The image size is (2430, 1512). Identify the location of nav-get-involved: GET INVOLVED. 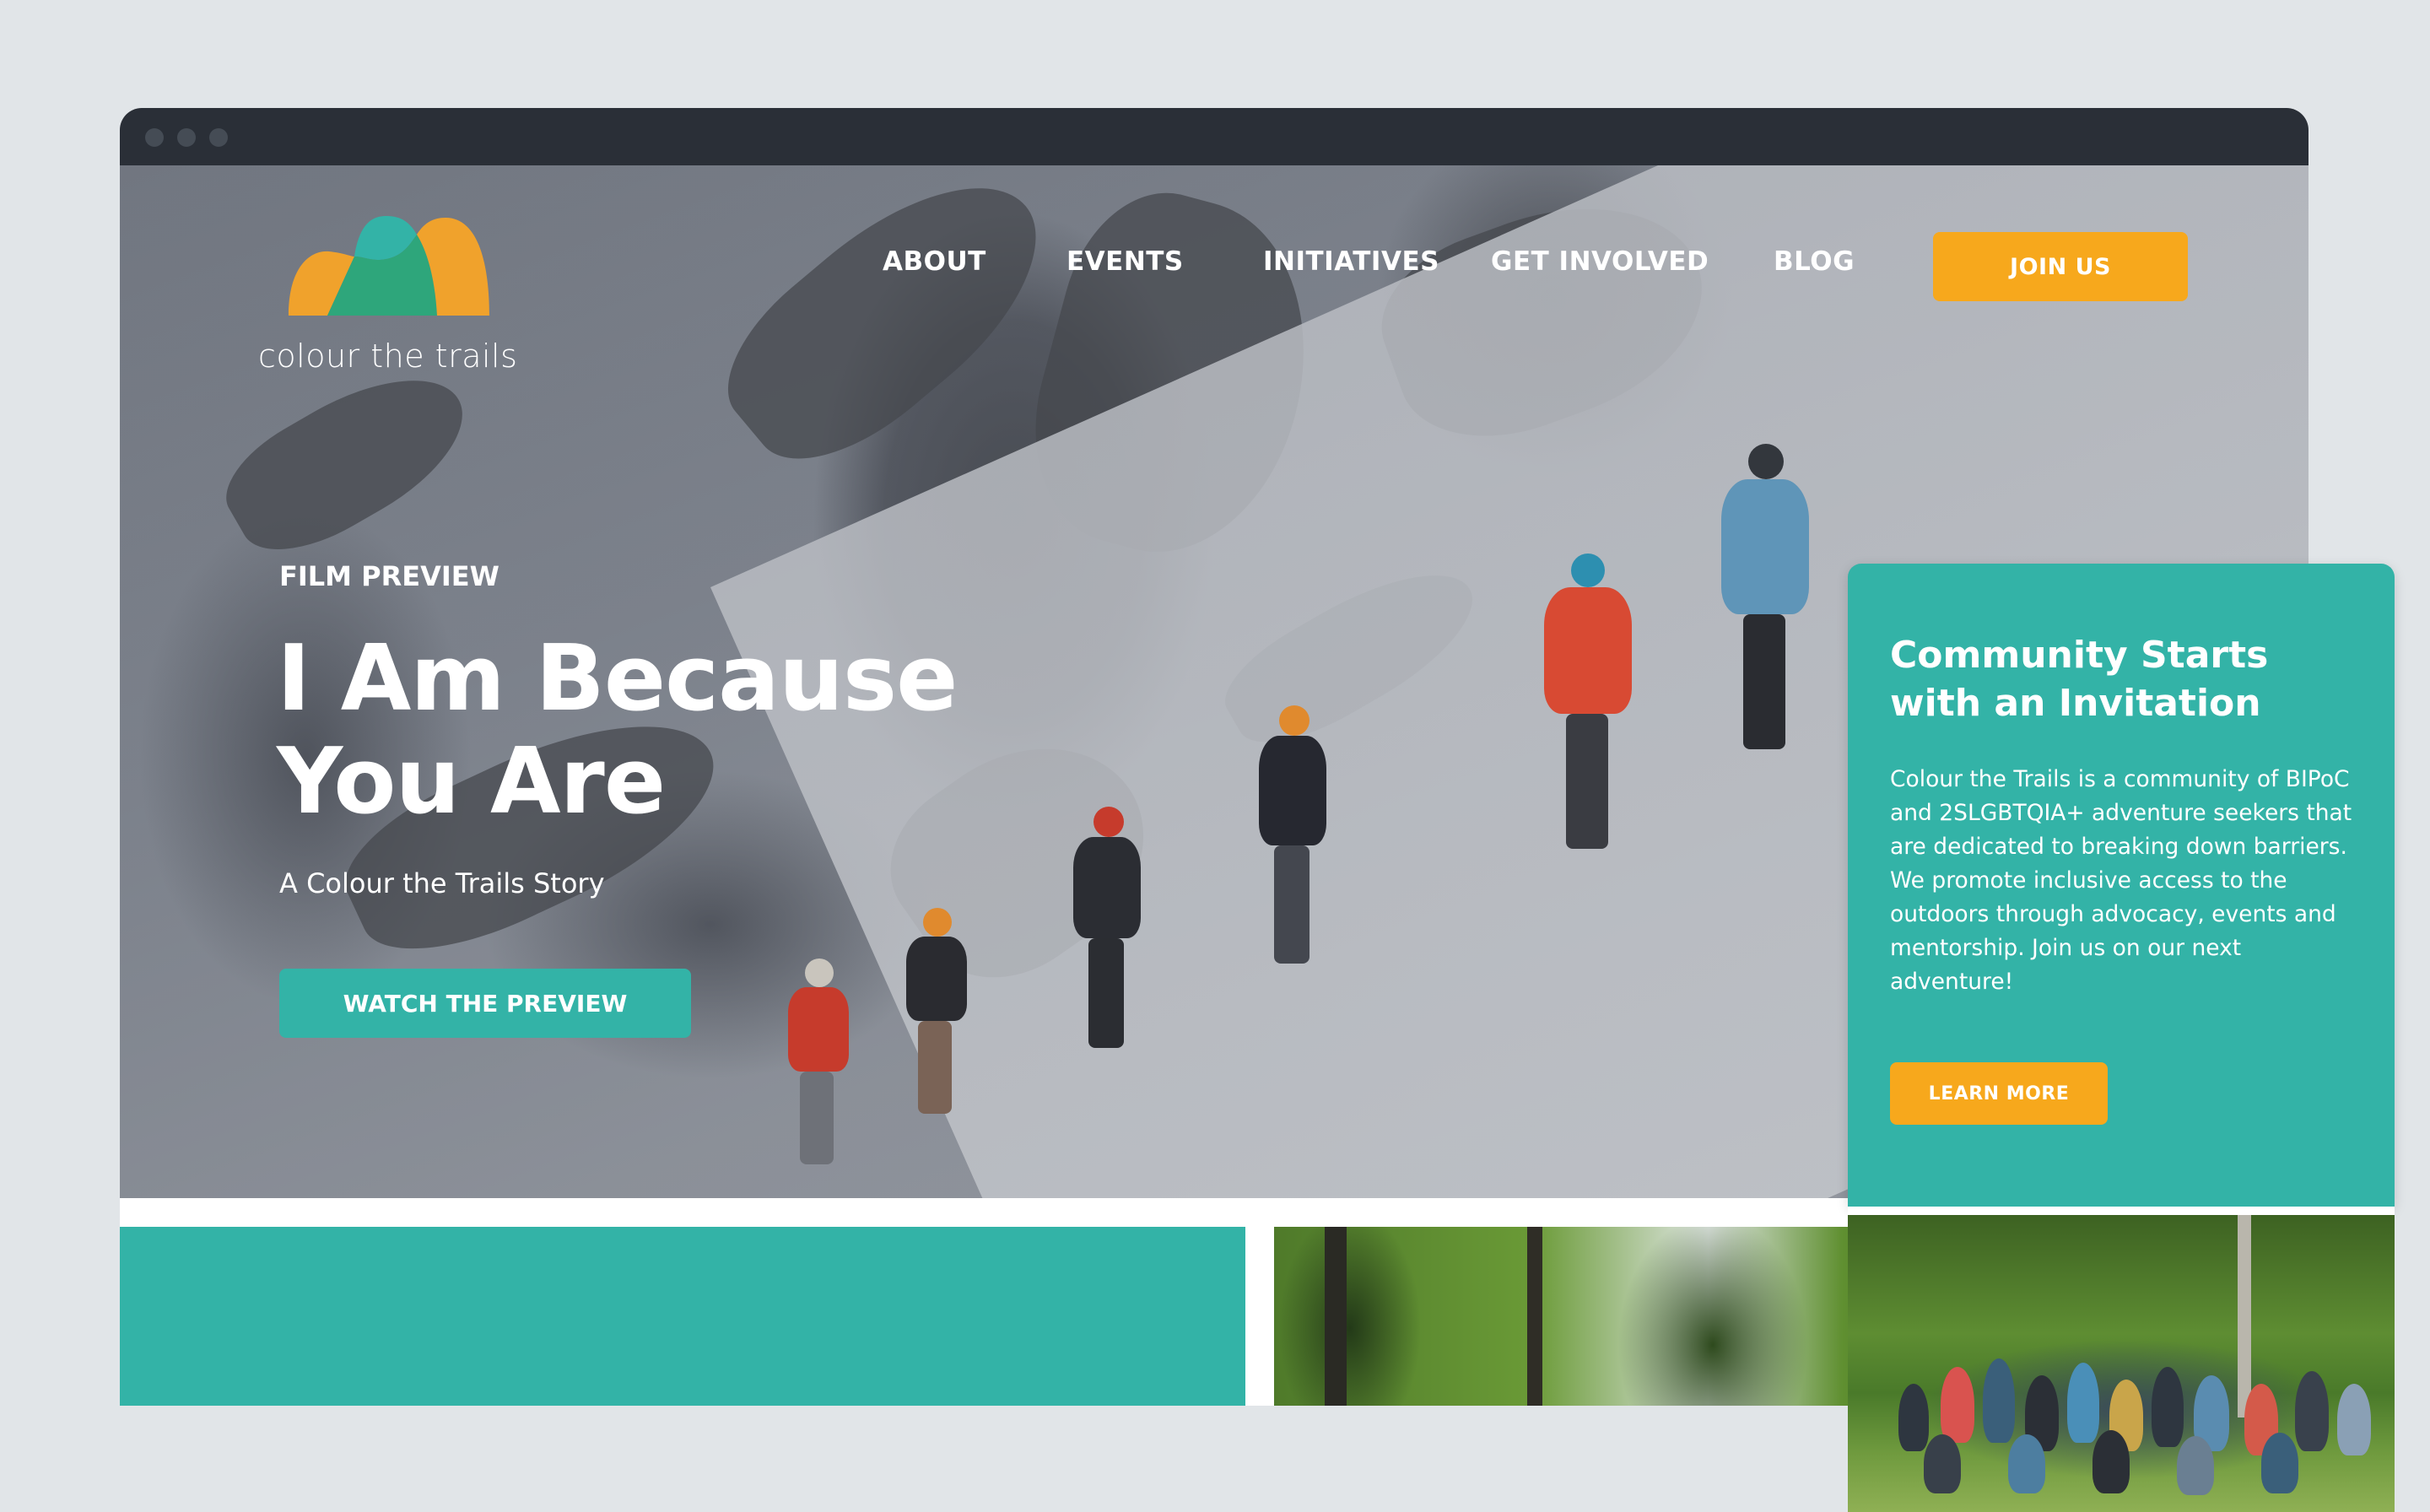
(1600, 261).